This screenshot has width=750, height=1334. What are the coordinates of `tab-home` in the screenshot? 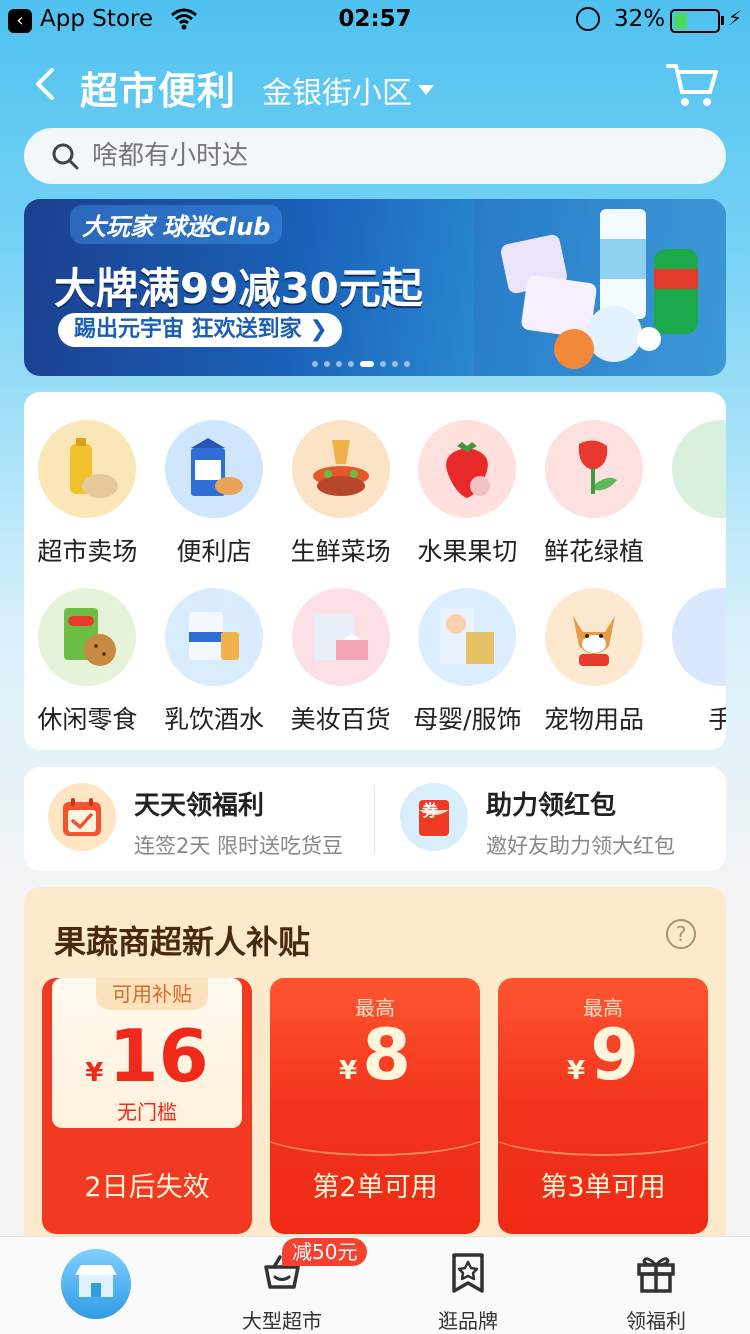 It's located at (93, 1285).